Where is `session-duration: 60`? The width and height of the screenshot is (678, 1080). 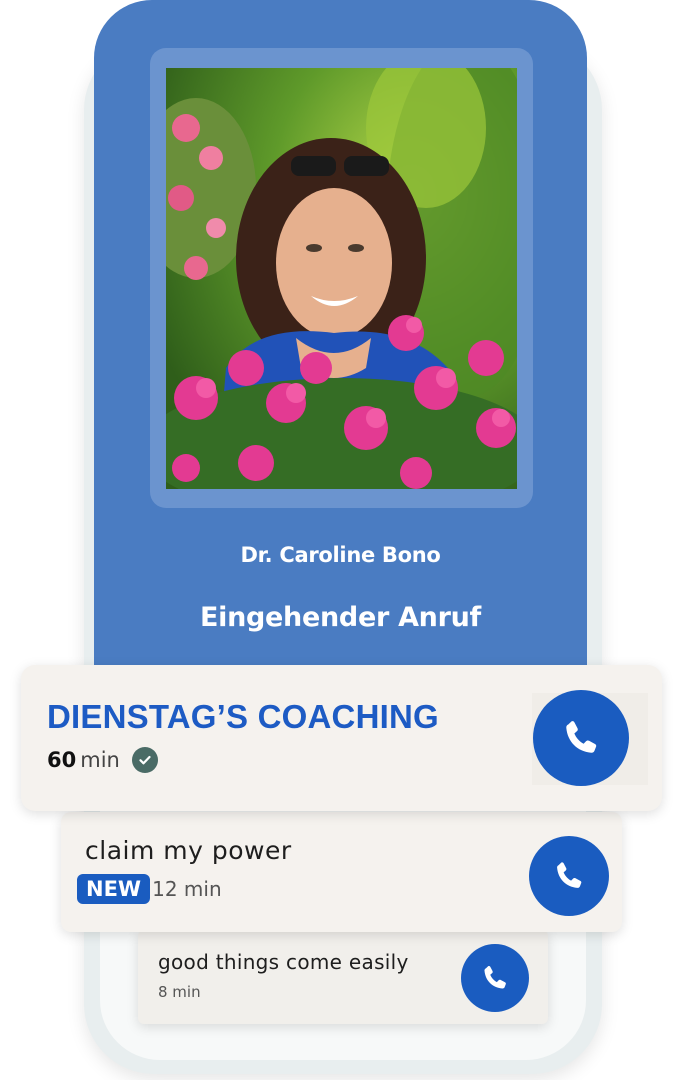
session-duration: 60 is located at coordinates (62, 760).